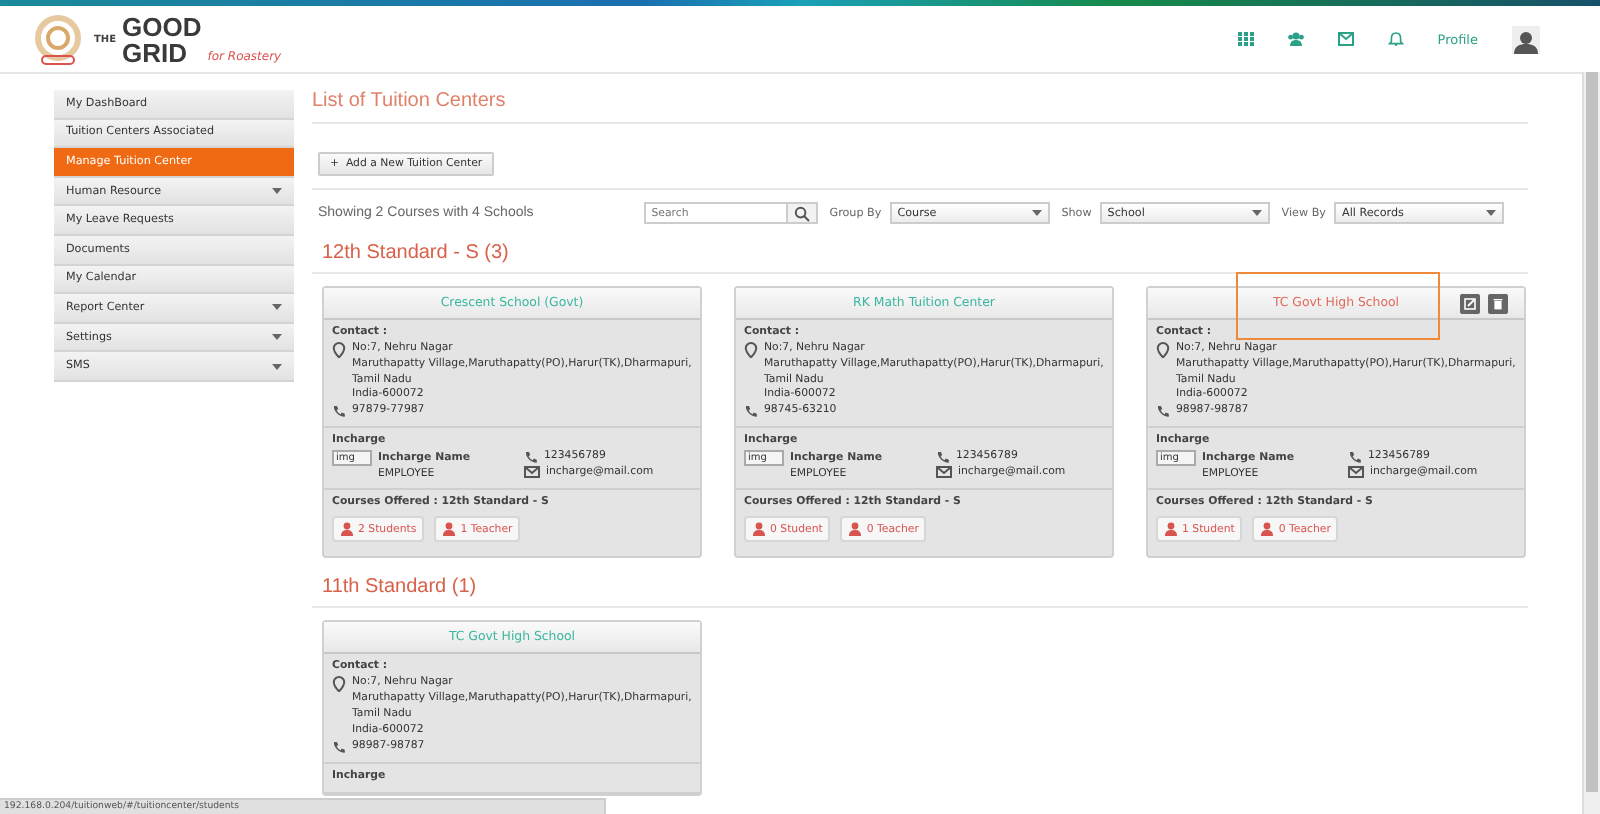 The width and height of the screenshot is (1600, 814). Describe the element at coordinates (1526, 39) in the screenshot. I see `avatar-icon` at that location.